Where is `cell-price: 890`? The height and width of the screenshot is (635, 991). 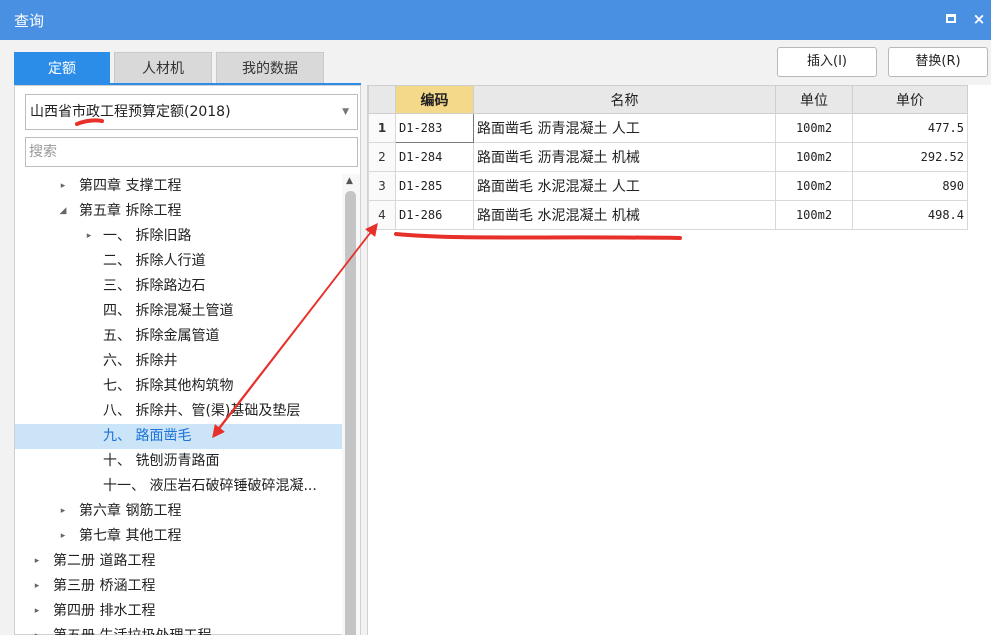 cell-price: 890 is located at coordinates (910, 186).